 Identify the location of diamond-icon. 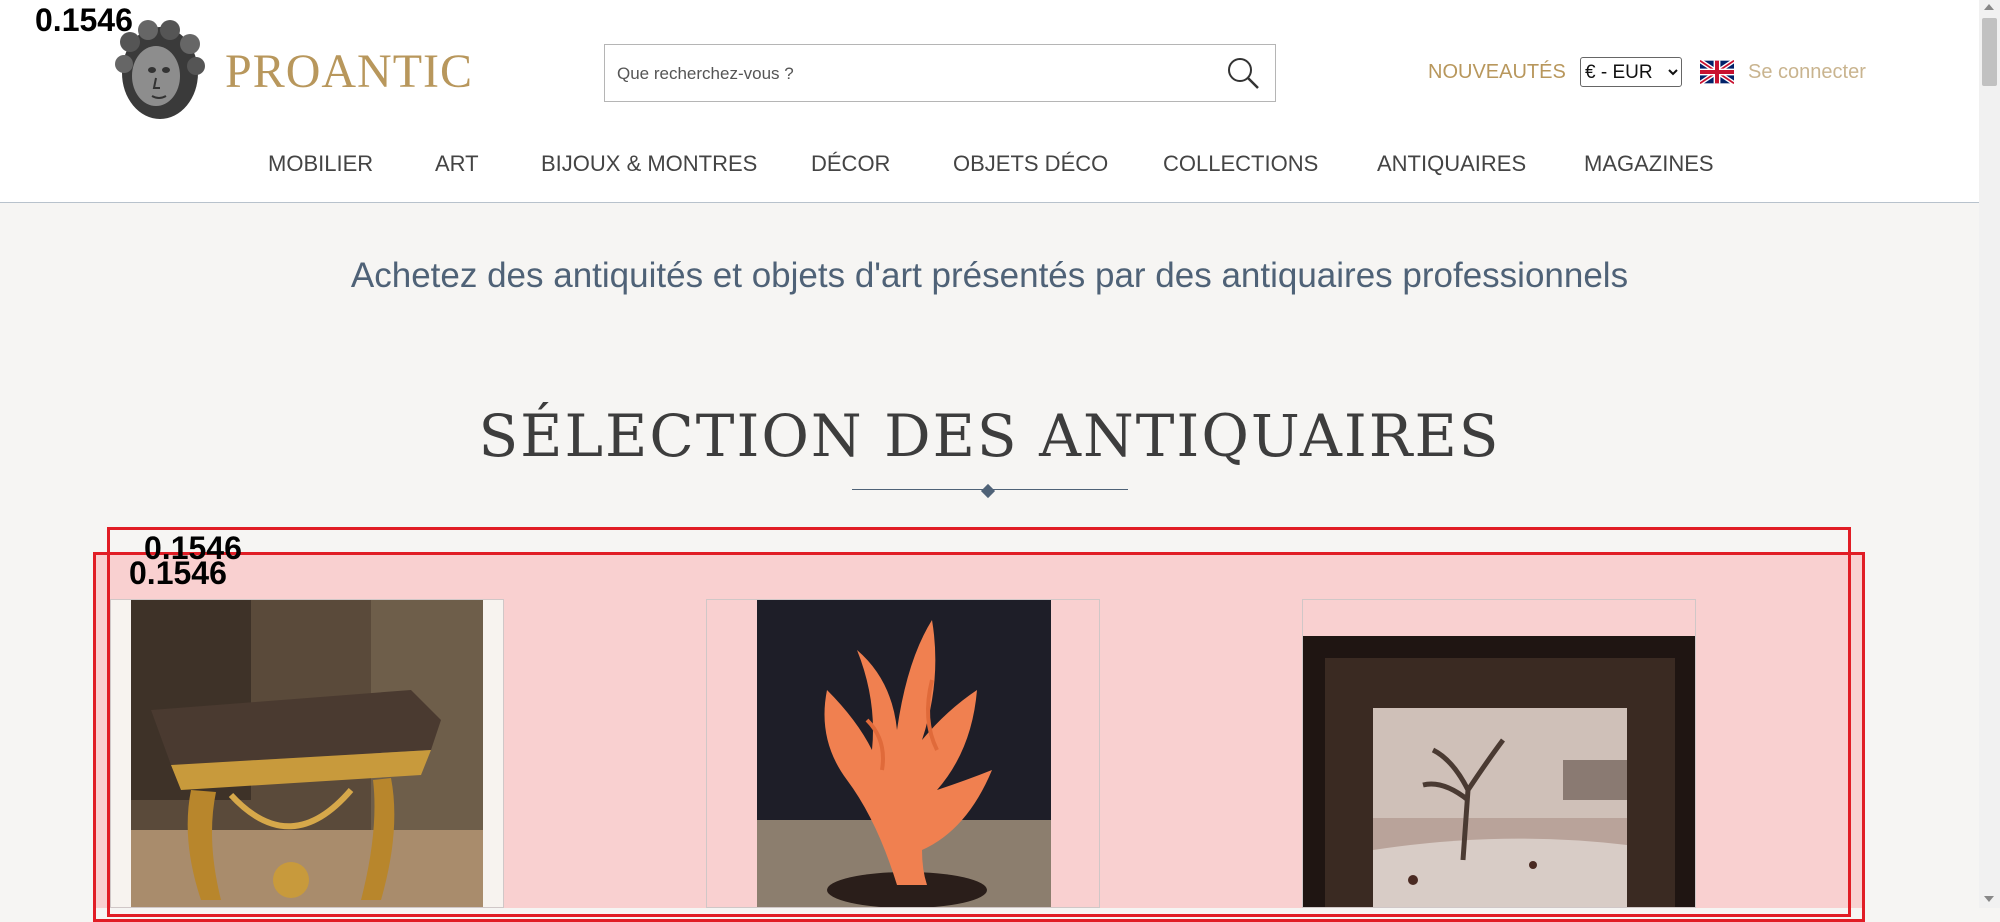
(988, 491).